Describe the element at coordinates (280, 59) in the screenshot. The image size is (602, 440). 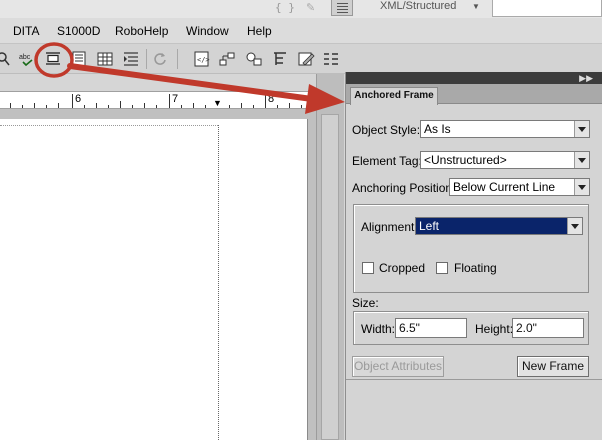
I see `tag-icon` at that location.